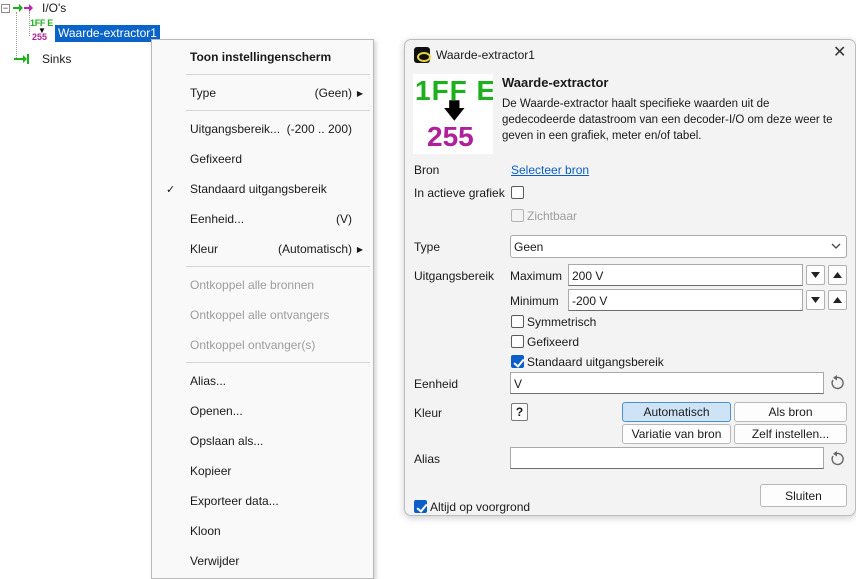  I want to click on menu-item-ontkoppel-ontvangers: Ontkoppel ontvanger(s), so click(262, 345).